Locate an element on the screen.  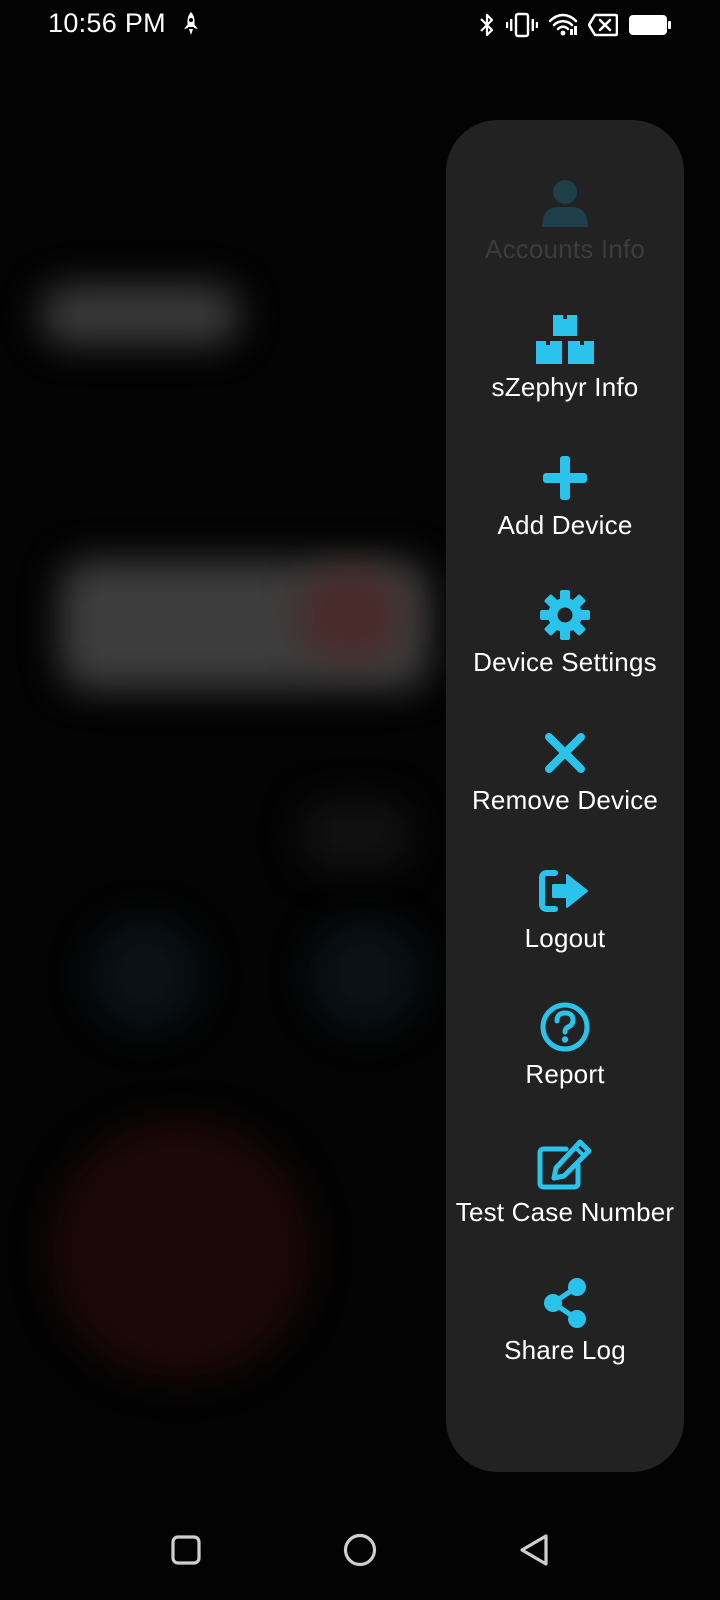
edit-icon is located at coordinates (565, 1165).